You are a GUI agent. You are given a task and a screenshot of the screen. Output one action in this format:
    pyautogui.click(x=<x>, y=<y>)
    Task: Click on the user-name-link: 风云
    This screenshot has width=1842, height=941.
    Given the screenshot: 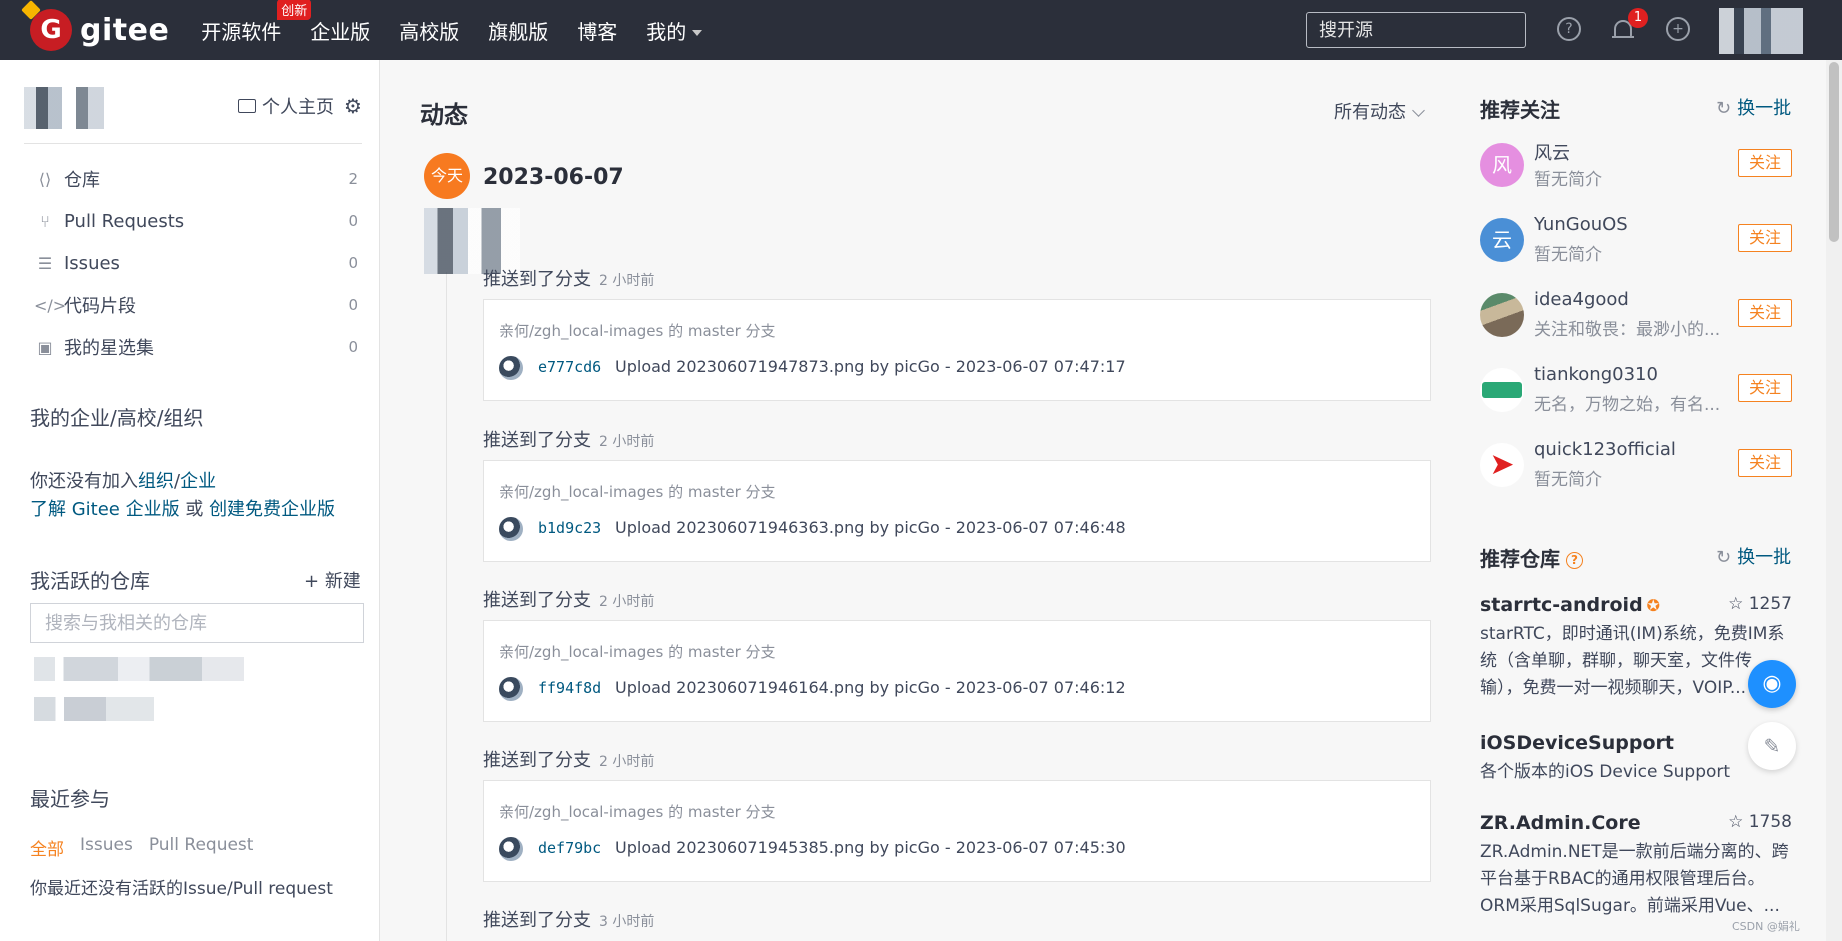 What is the action you would take?
    pyautogui.click(x=1552, y=152)
    